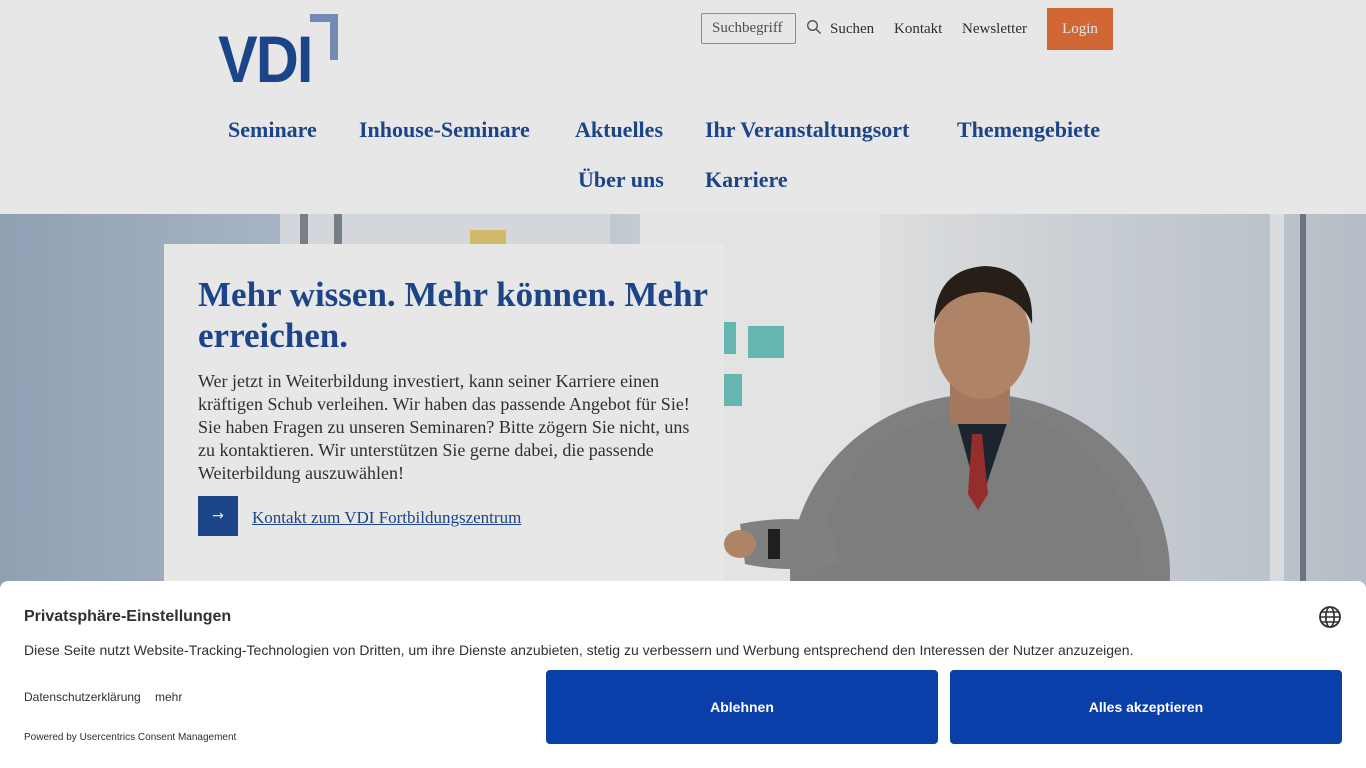 Image resolution: width=1366 pixels, height=768 pixels. I want to click on nav-item-aktuelles: Aktuelles, so click(619, 130).